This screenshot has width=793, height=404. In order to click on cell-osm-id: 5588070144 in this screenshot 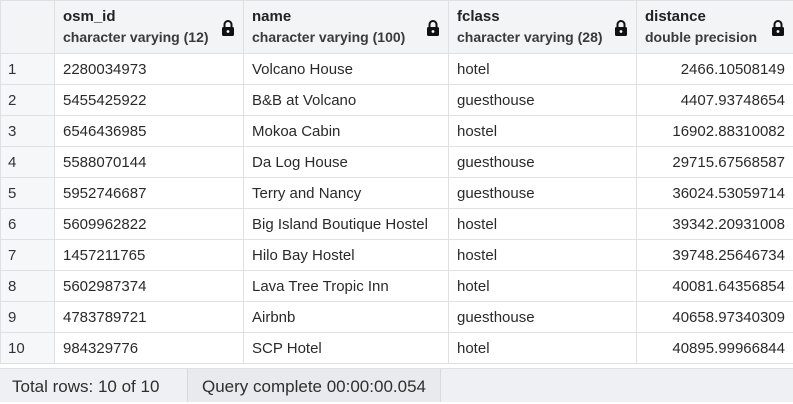, I will do `click(149, 162)`.